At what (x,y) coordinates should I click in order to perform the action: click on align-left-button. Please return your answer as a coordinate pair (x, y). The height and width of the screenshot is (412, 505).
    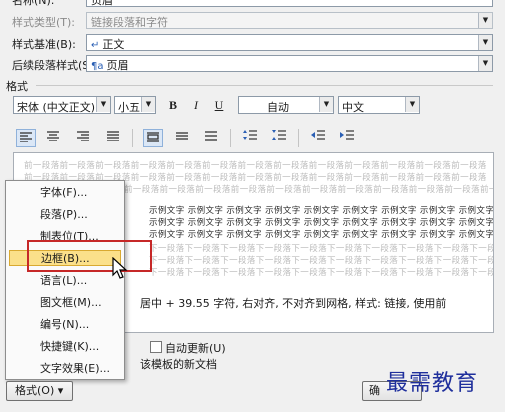
    Looking at the image, I should click on (26, 138).